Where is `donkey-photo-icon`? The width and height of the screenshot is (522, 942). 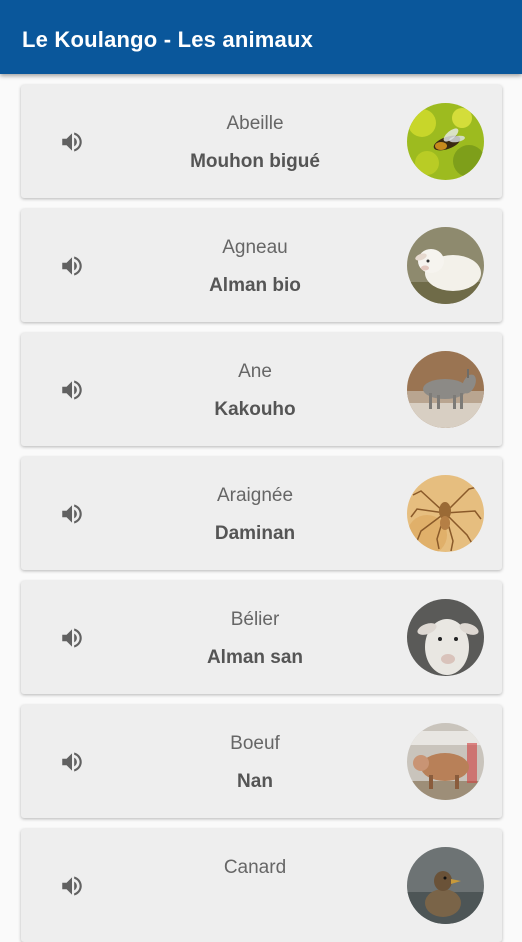 donkey-photo-icon is located at coordinates (445, 389).